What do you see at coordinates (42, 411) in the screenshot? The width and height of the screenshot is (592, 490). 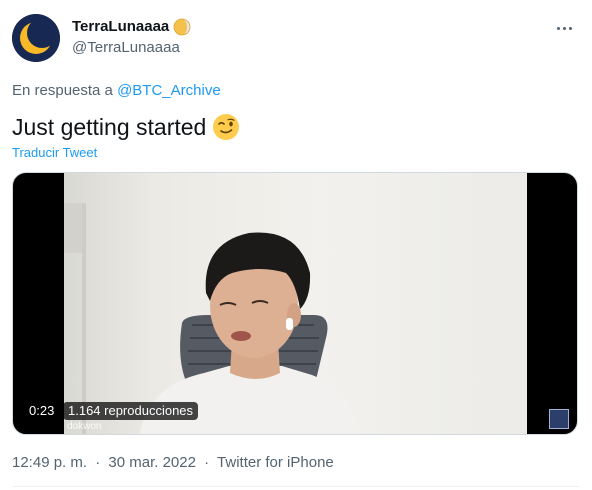 I see `video-time-badge: 0:23` at bounding box center [42, 411].